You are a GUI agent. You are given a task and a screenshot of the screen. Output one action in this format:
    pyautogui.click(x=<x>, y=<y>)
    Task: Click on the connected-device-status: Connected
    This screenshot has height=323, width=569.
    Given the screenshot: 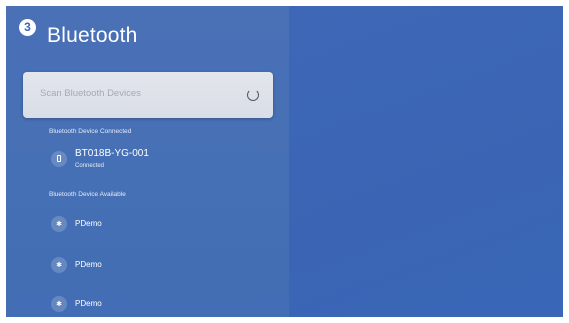 What is the action you would take?
    pyautogui.click(x=90, y=166)
    